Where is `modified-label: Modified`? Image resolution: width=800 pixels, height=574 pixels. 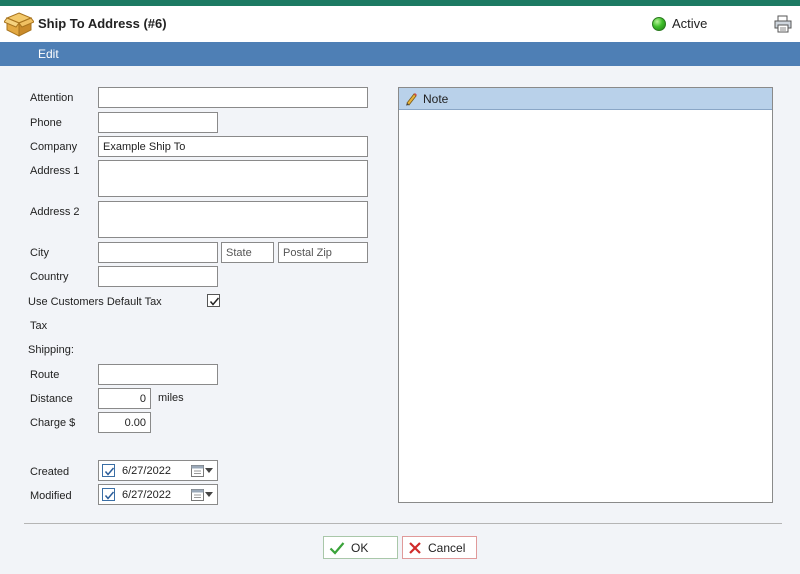
modified-label: Modified is located at coordinates (51, 496).